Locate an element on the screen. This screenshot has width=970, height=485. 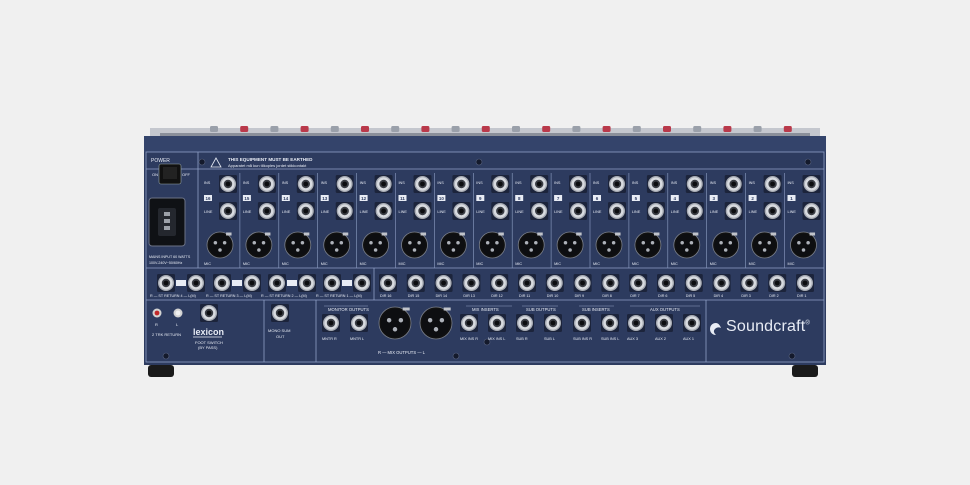
stereo-return-label: R — ST RETURN 1 — L(M) is located at coordinates (339, 296).